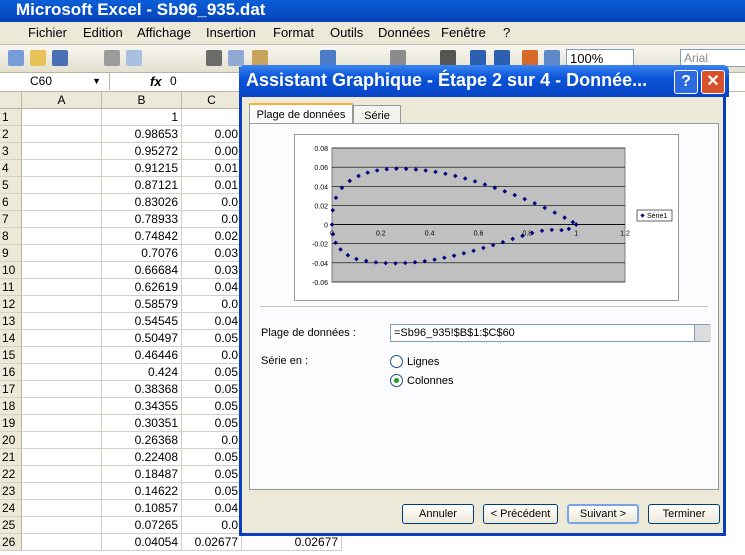 Image resolution: width=745 pixels, height=555 pixels. Describe the element at coordinates (142, 355) in the screenshot. I see `cell: 0.46446` at that location.